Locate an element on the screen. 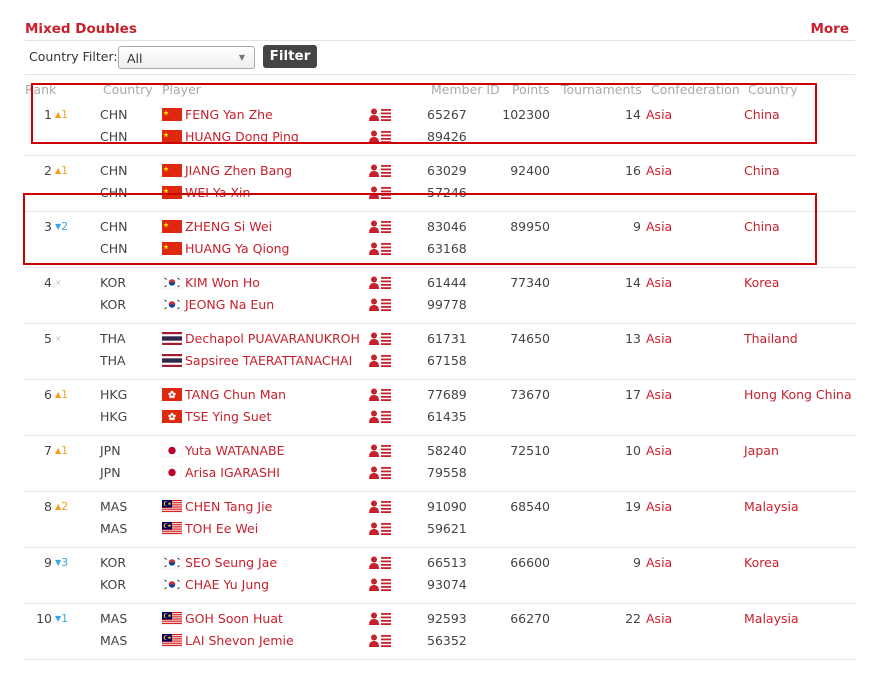 The image size is (879, 685). points-value: 68540 is located at coordinates (515, 506).